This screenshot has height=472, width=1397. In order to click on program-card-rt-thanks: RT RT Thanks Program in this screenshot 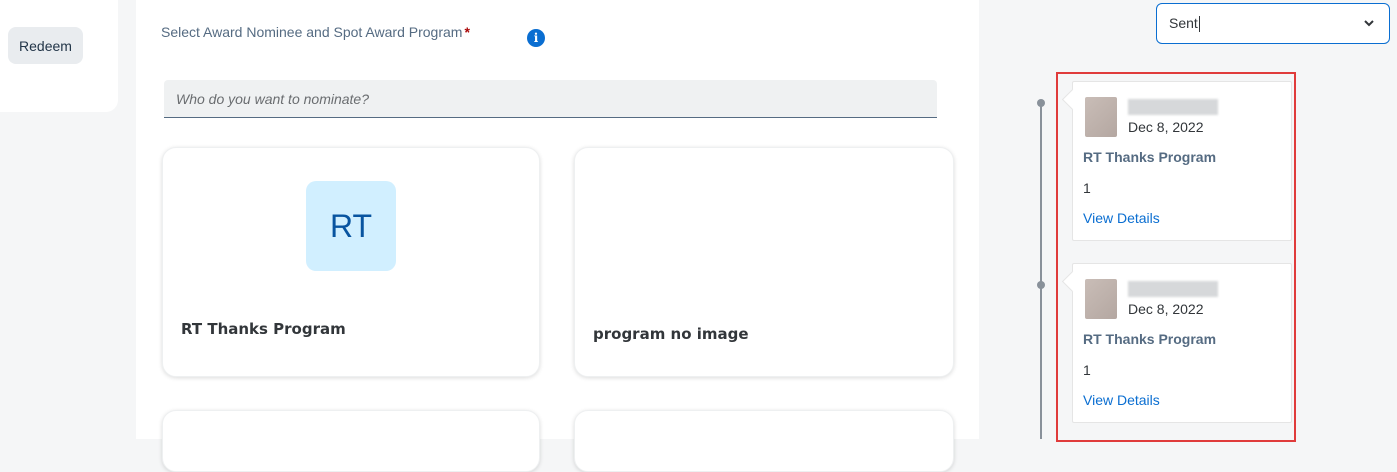, I will do `click(351, 262)`.